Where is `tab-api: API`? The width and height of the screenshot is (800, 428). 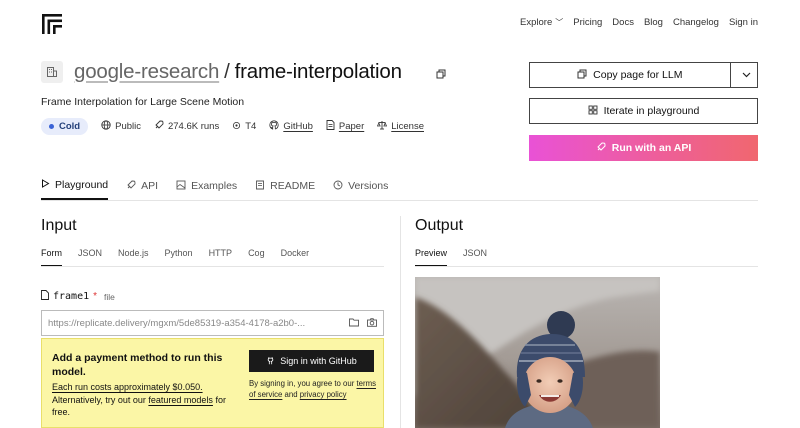 tab-api: API is located at coordinates (142, 189).